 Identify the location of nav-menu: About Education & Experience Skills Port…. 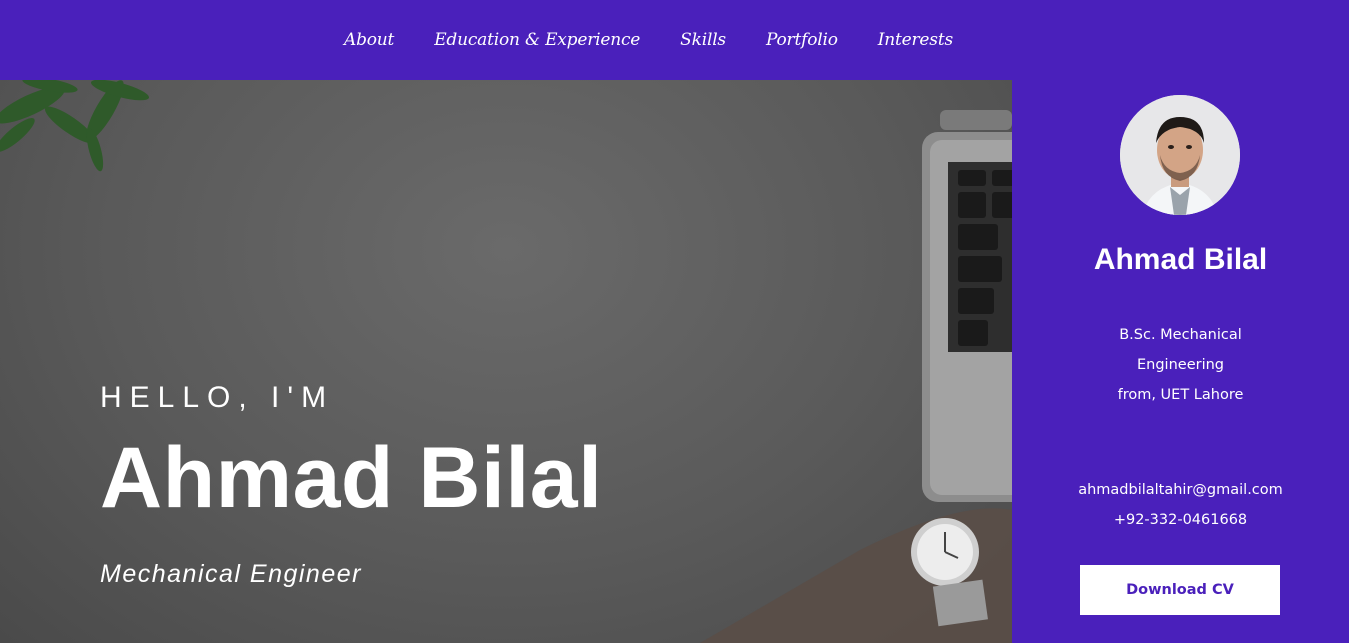
(648, 40).